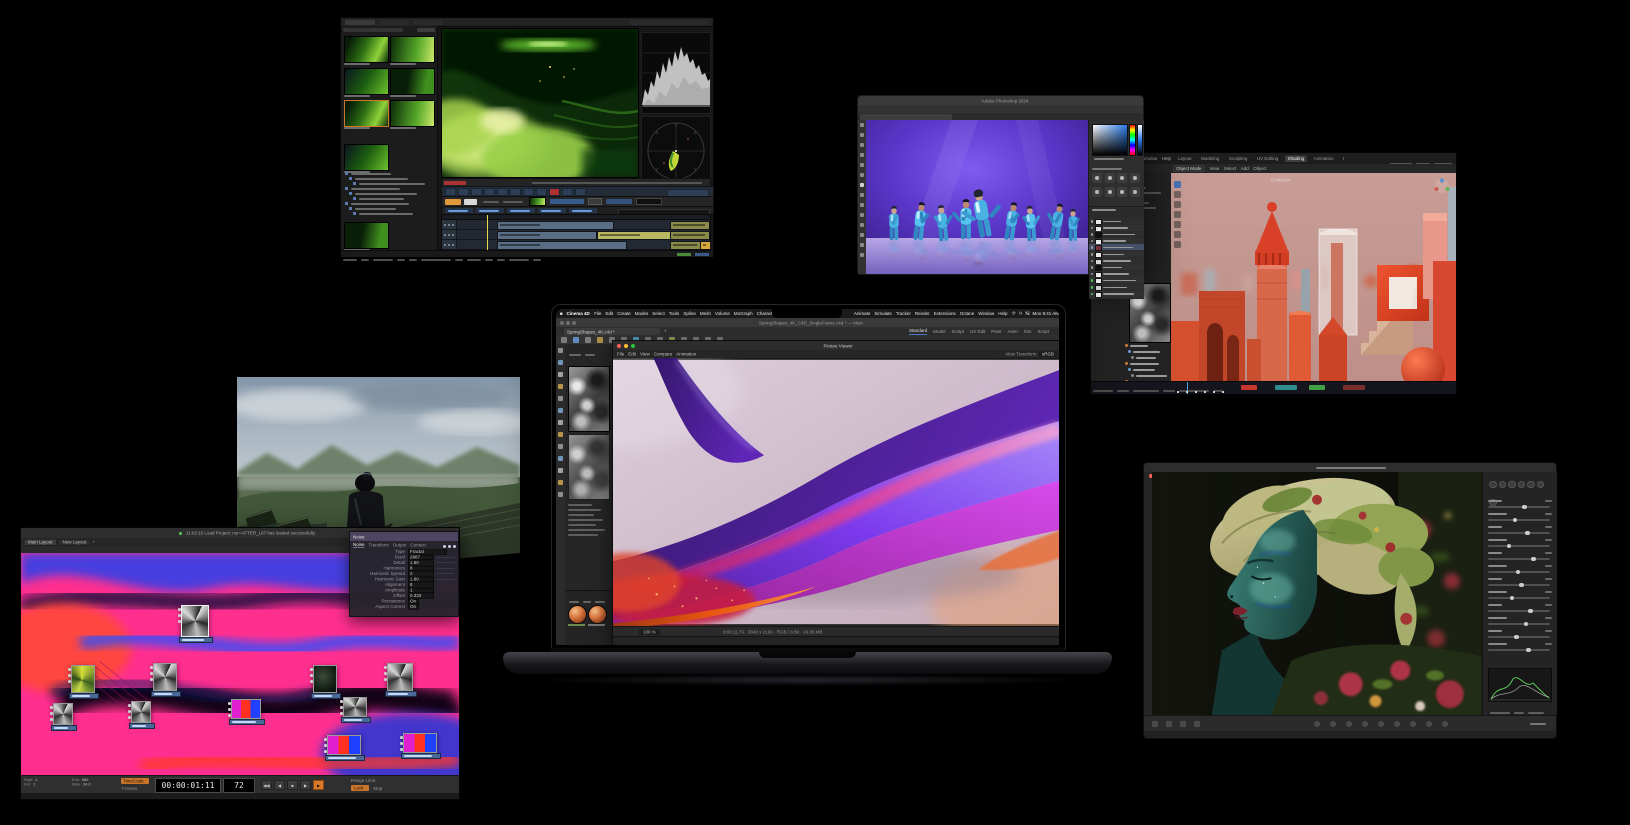 This screenshot has height=825, width=1630. I want to click on picture-viewer-menu-compare: Compare, so click(663, 354).